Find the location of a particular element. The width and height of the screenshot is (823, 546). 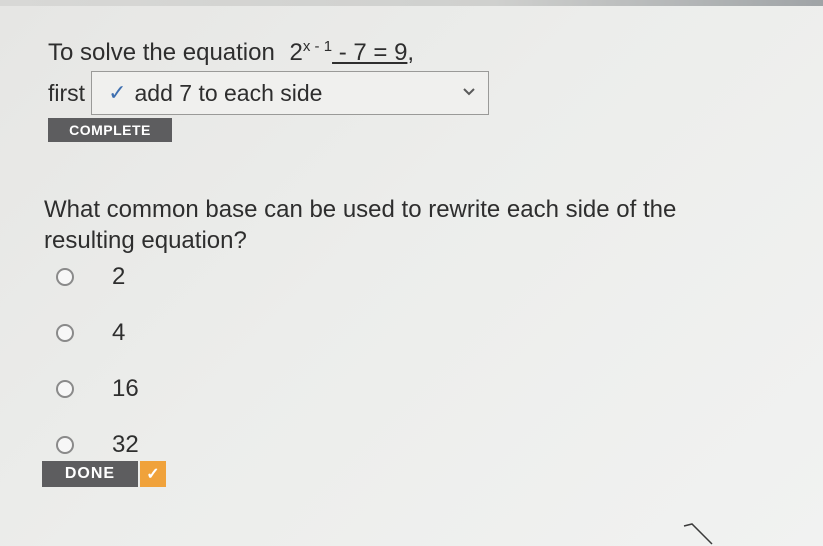

mouse-pointer-icon is located at coordinates (698, 534).